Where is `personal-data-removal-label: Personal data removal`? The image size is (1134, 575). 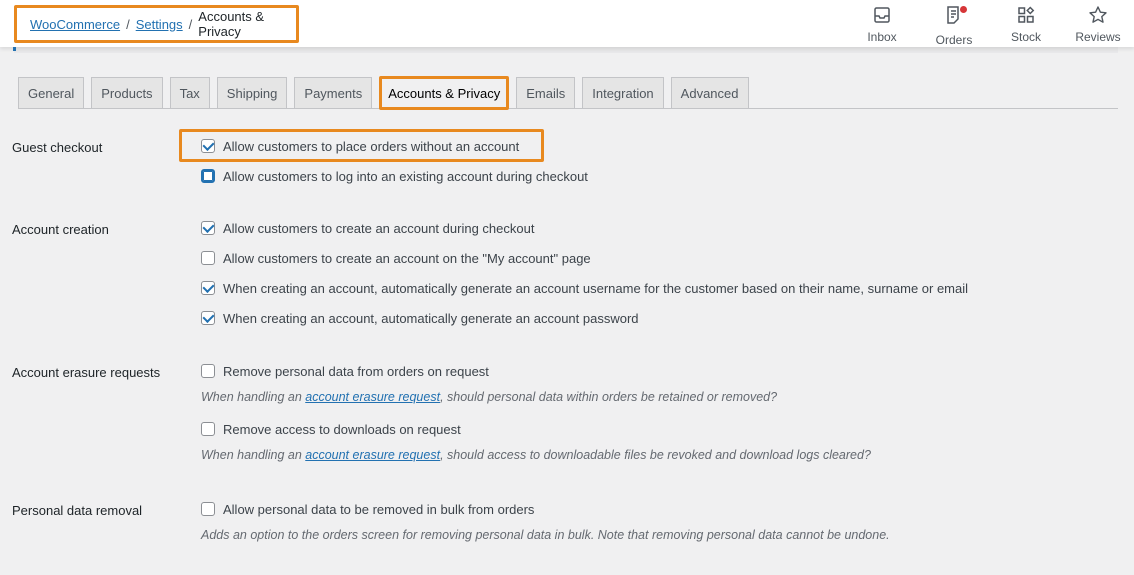 personal-data-removal-label: Personal data removal is located at coordinates (77, 510).